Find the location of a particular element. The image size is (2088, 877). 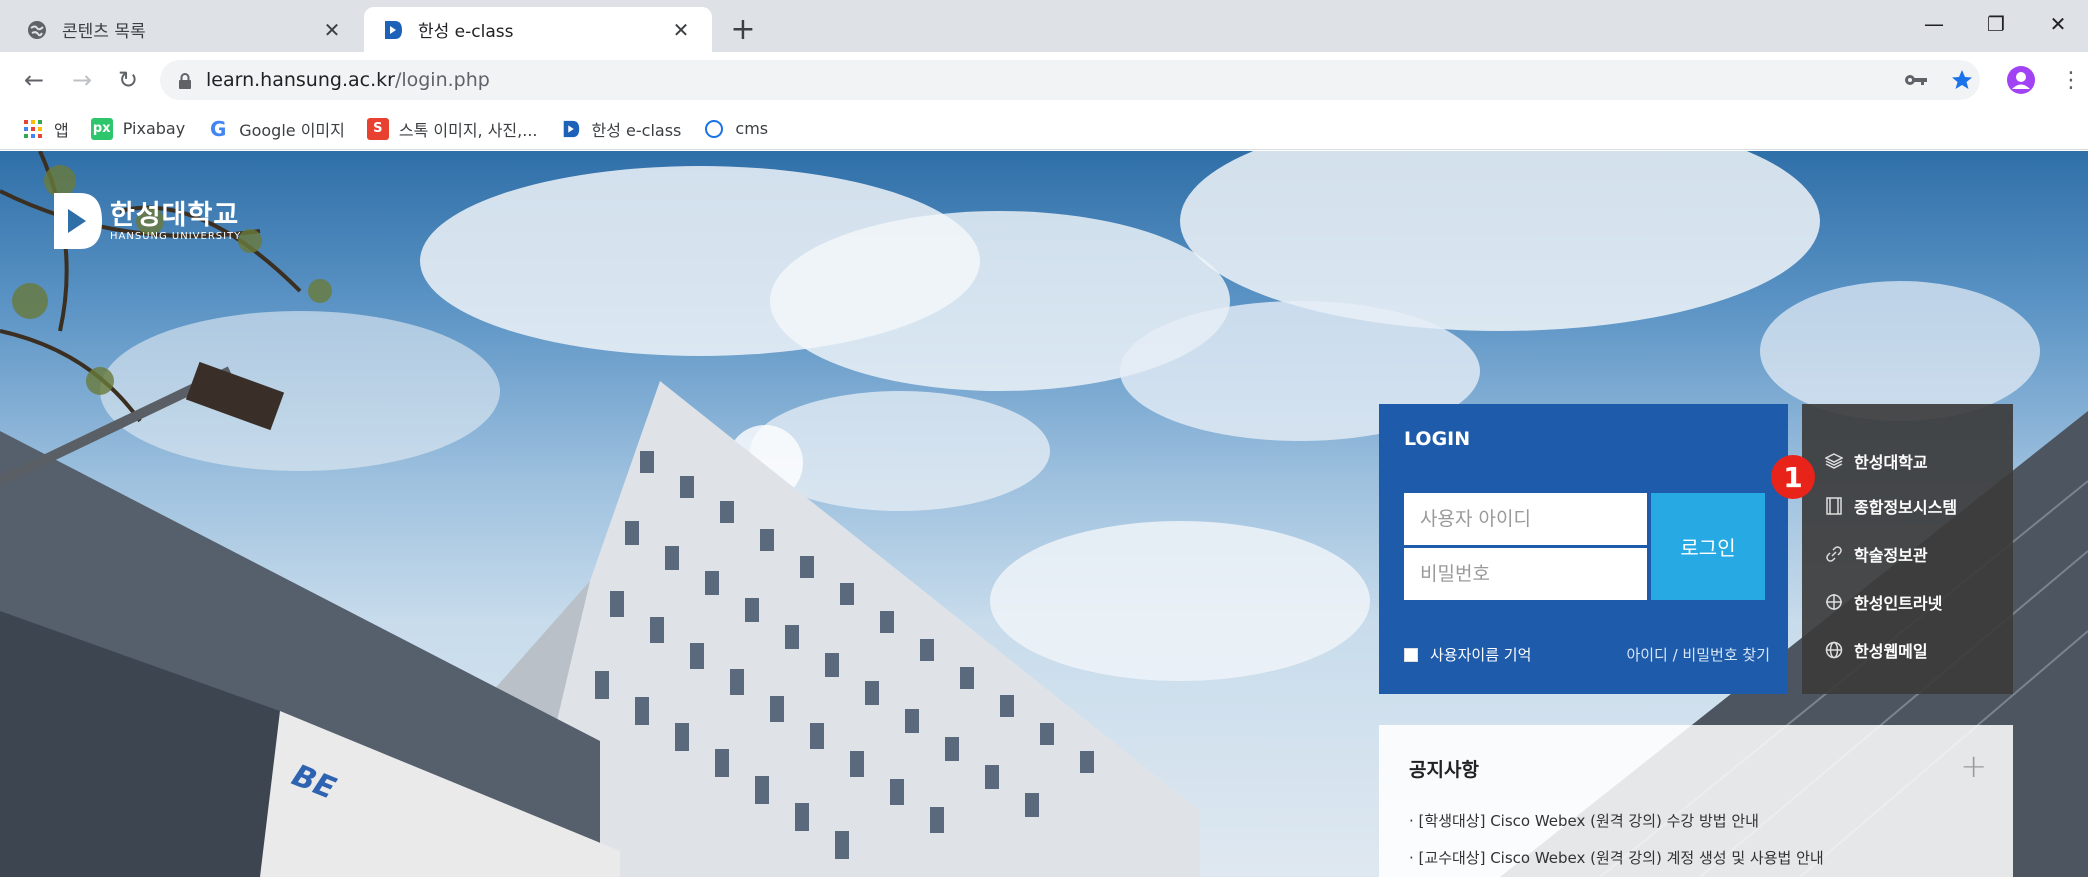

reload-icon: ↻ is located at coordinates (128, 80).